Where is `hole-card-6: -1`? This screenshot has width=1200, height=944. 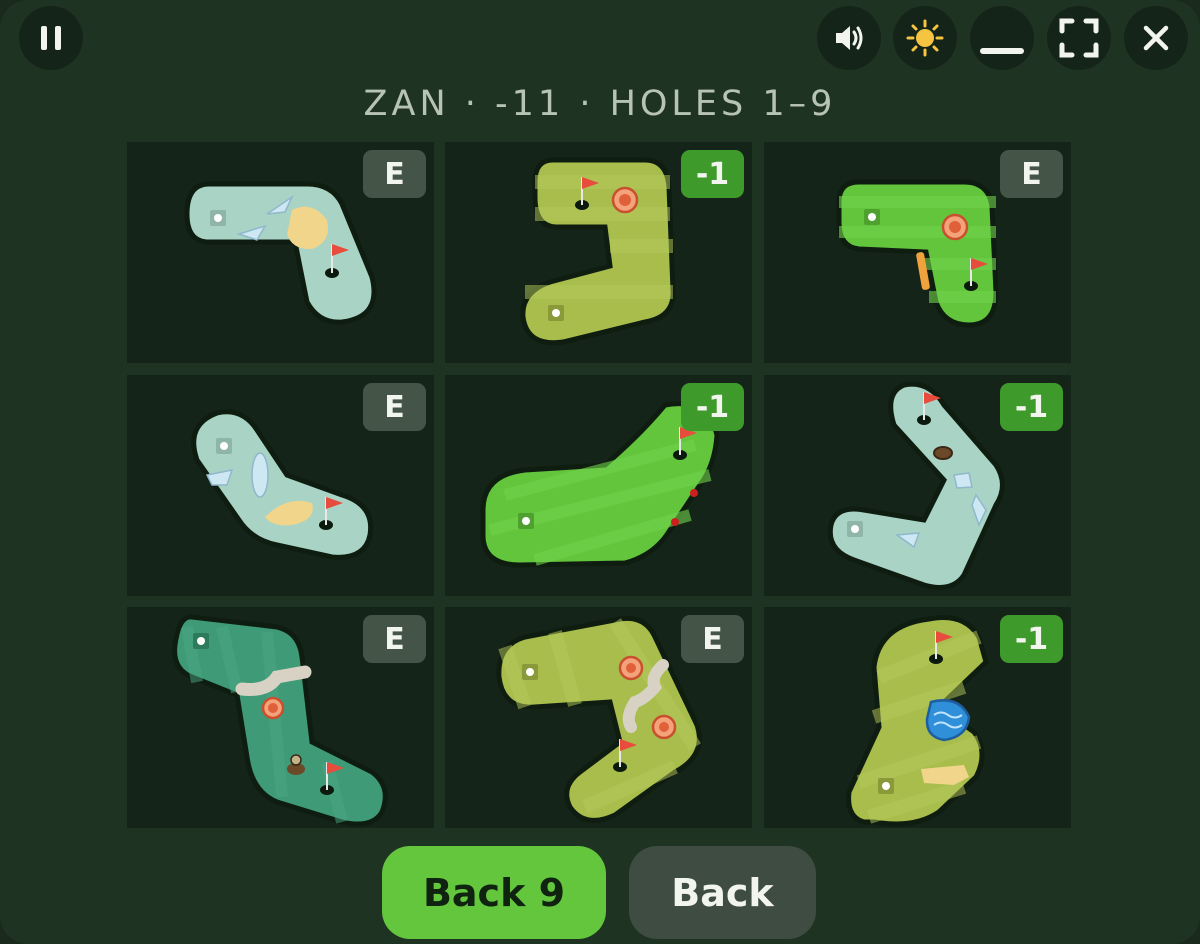
hole-card-6: -1 is located at coordinates (917, 485).